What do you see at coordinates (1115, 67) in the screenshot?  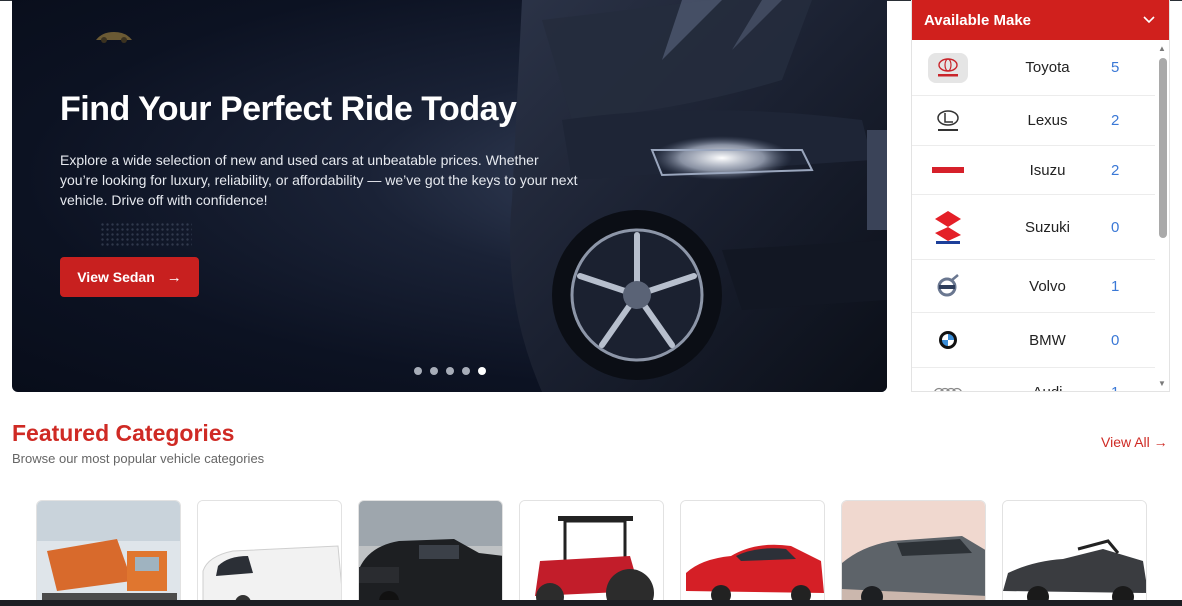 I see `make-count: 5` at bounding box center [1115, 67].